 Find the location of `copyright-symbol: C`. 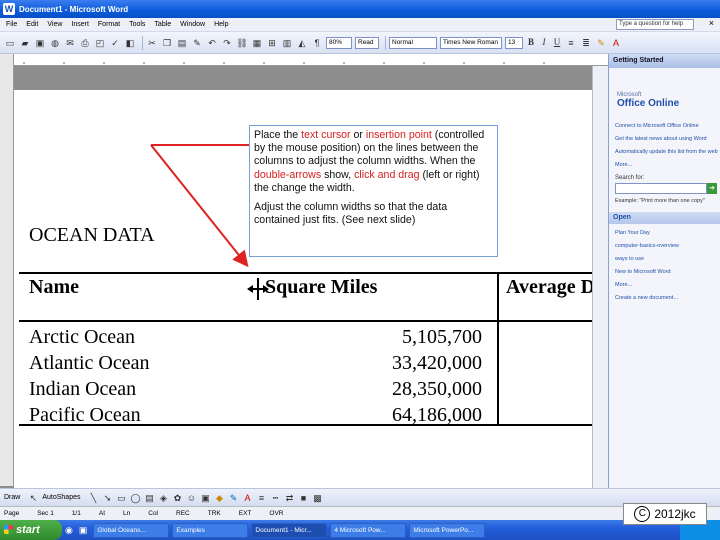

copyright-symbol: C is located at coordinates (642, 514).